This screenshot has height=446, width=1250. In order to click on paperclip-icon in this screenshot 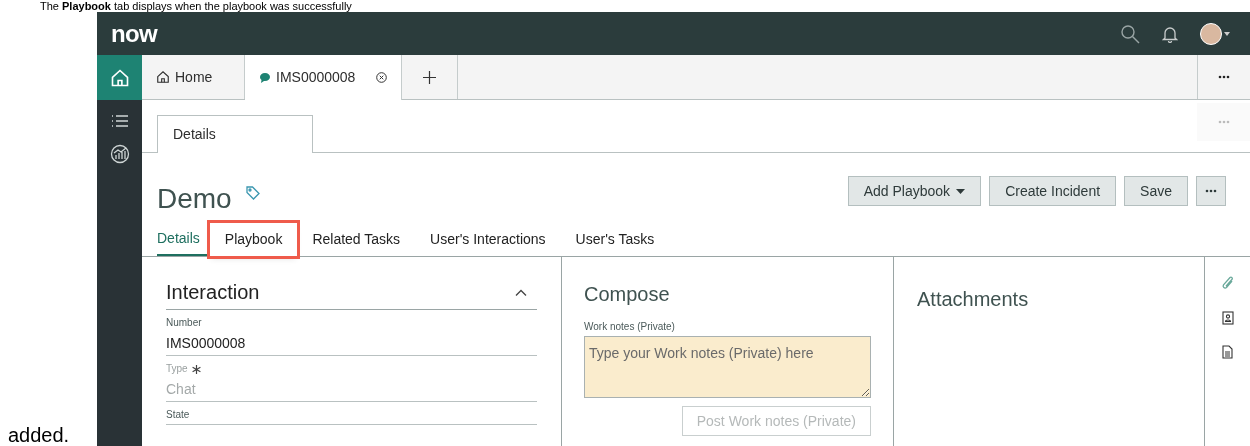, I will do `click(1227, 283)`.